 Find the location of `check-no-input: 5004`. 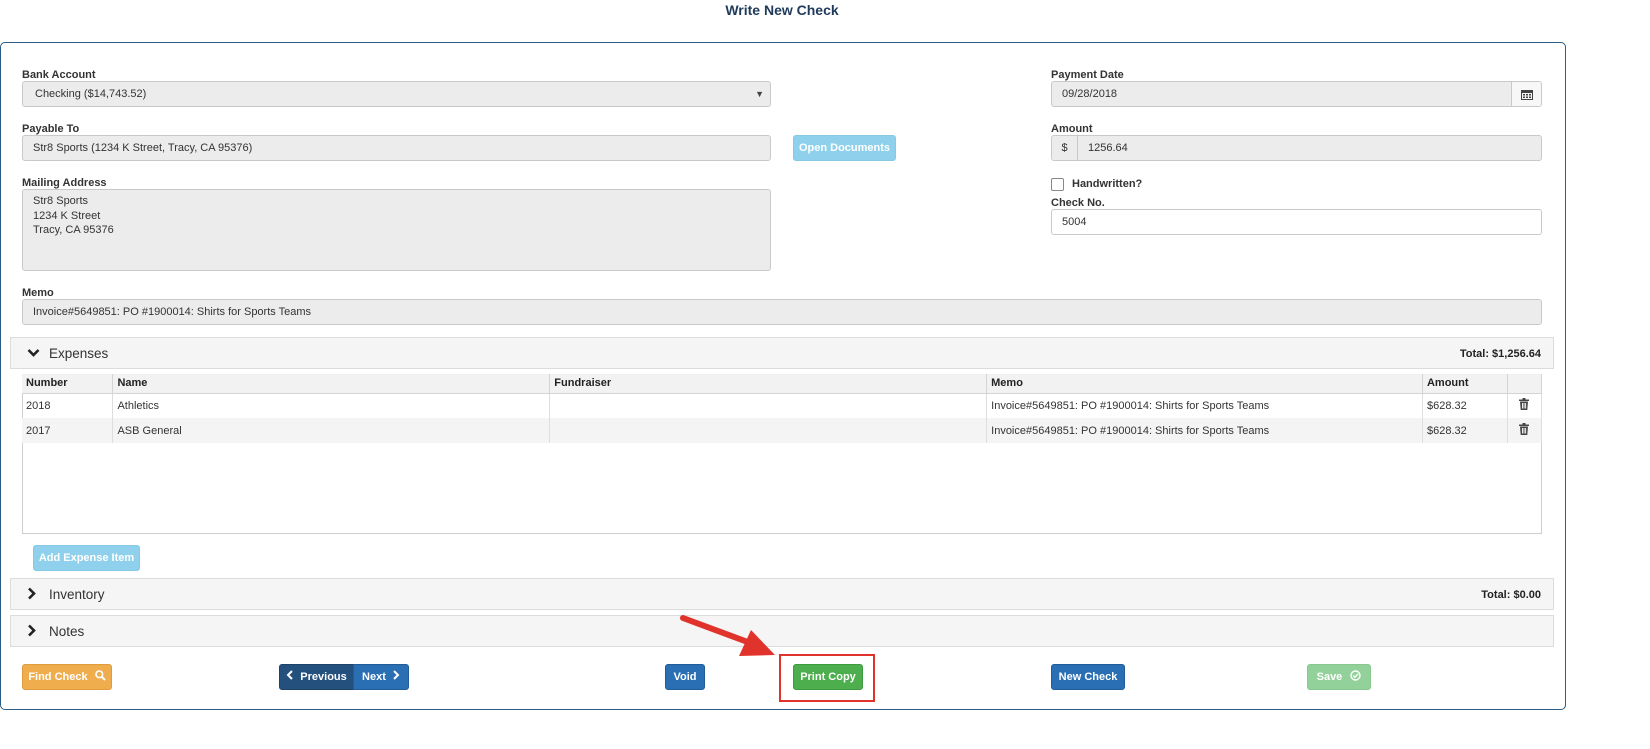

check-no-input: 5004 is located at coordinates (1296, 222).